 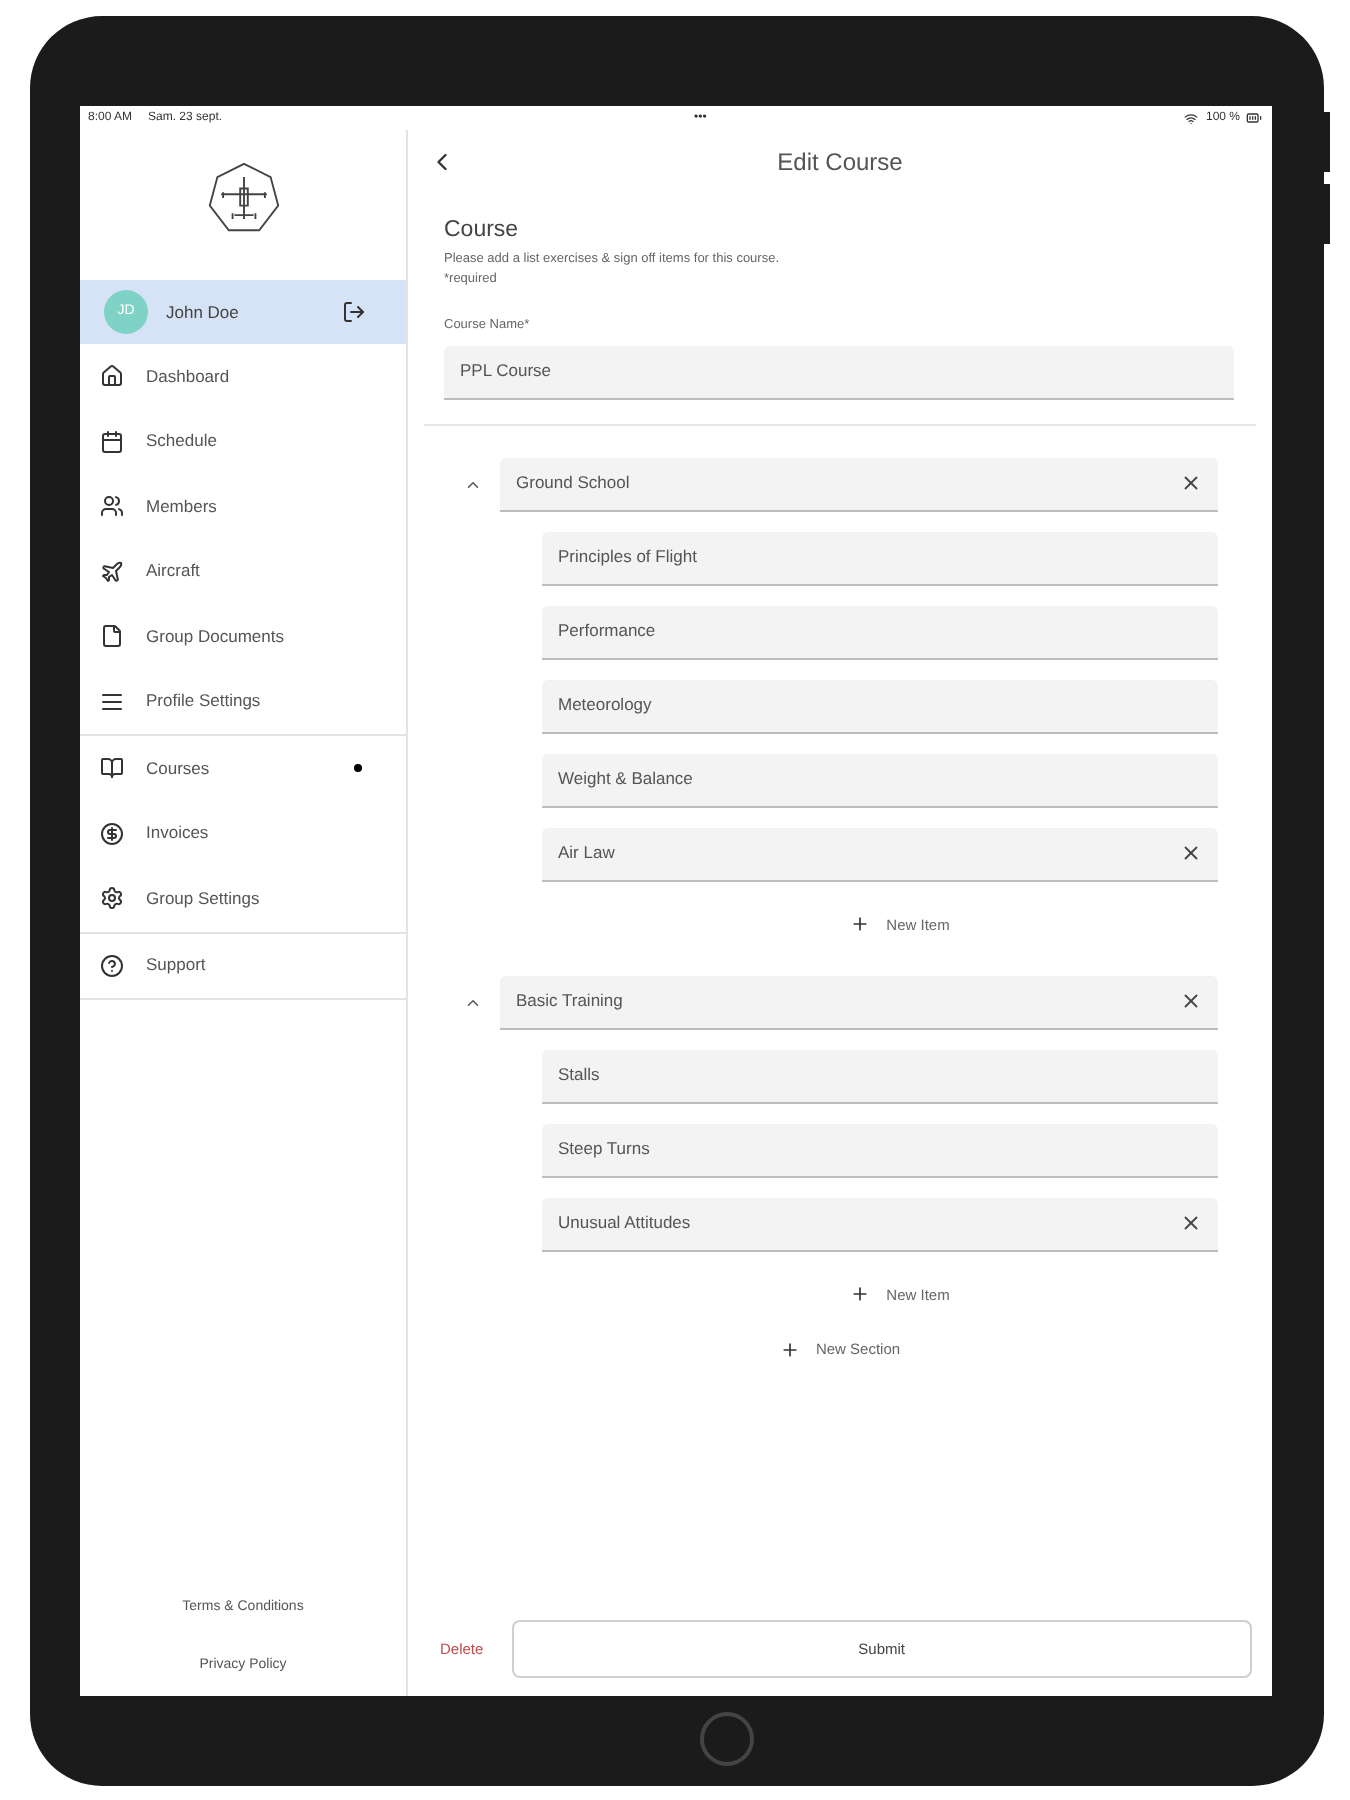 I want to click on nav-item: Invoices, so click(x=243, y=833).